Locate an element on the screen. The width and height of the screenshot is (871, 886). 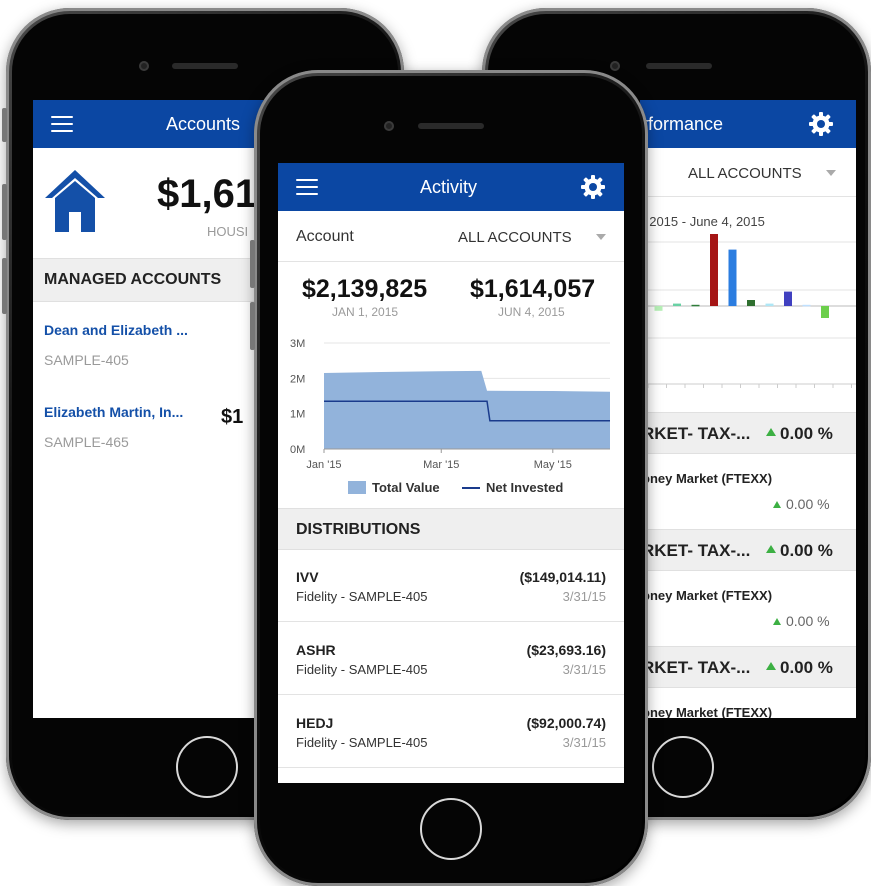
account-id: SAMPLE-465 is located at coordinates (86, 442).